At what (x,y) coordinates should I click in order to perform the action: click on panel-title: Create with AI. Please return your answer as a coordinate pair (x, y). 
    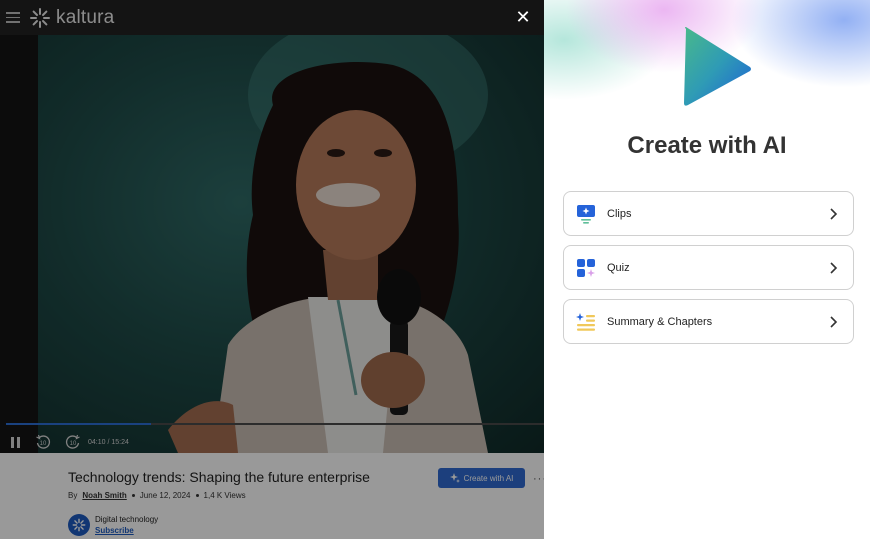
    Looking at the image, I should click on (707, 145).